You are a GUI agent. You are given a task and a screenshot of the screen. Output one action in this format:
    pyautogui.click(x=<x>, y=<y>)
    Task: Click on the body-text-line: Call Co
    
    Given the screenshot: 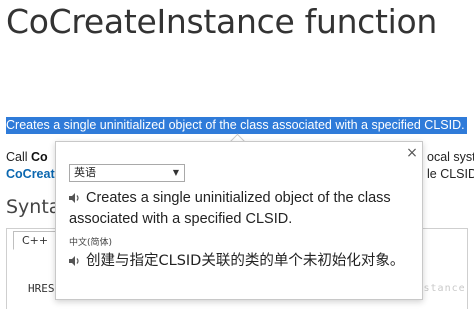 What is the action you would take?
    pyautogui.click(x=27, y=157)
    